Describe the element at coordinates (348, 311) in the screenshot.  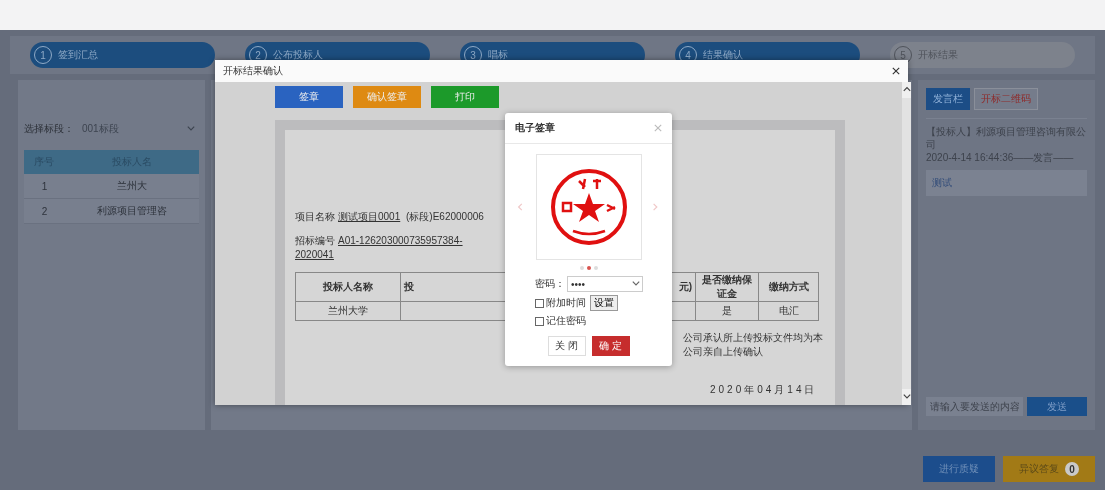
I see `table-cell: 兰州大学` at that location.